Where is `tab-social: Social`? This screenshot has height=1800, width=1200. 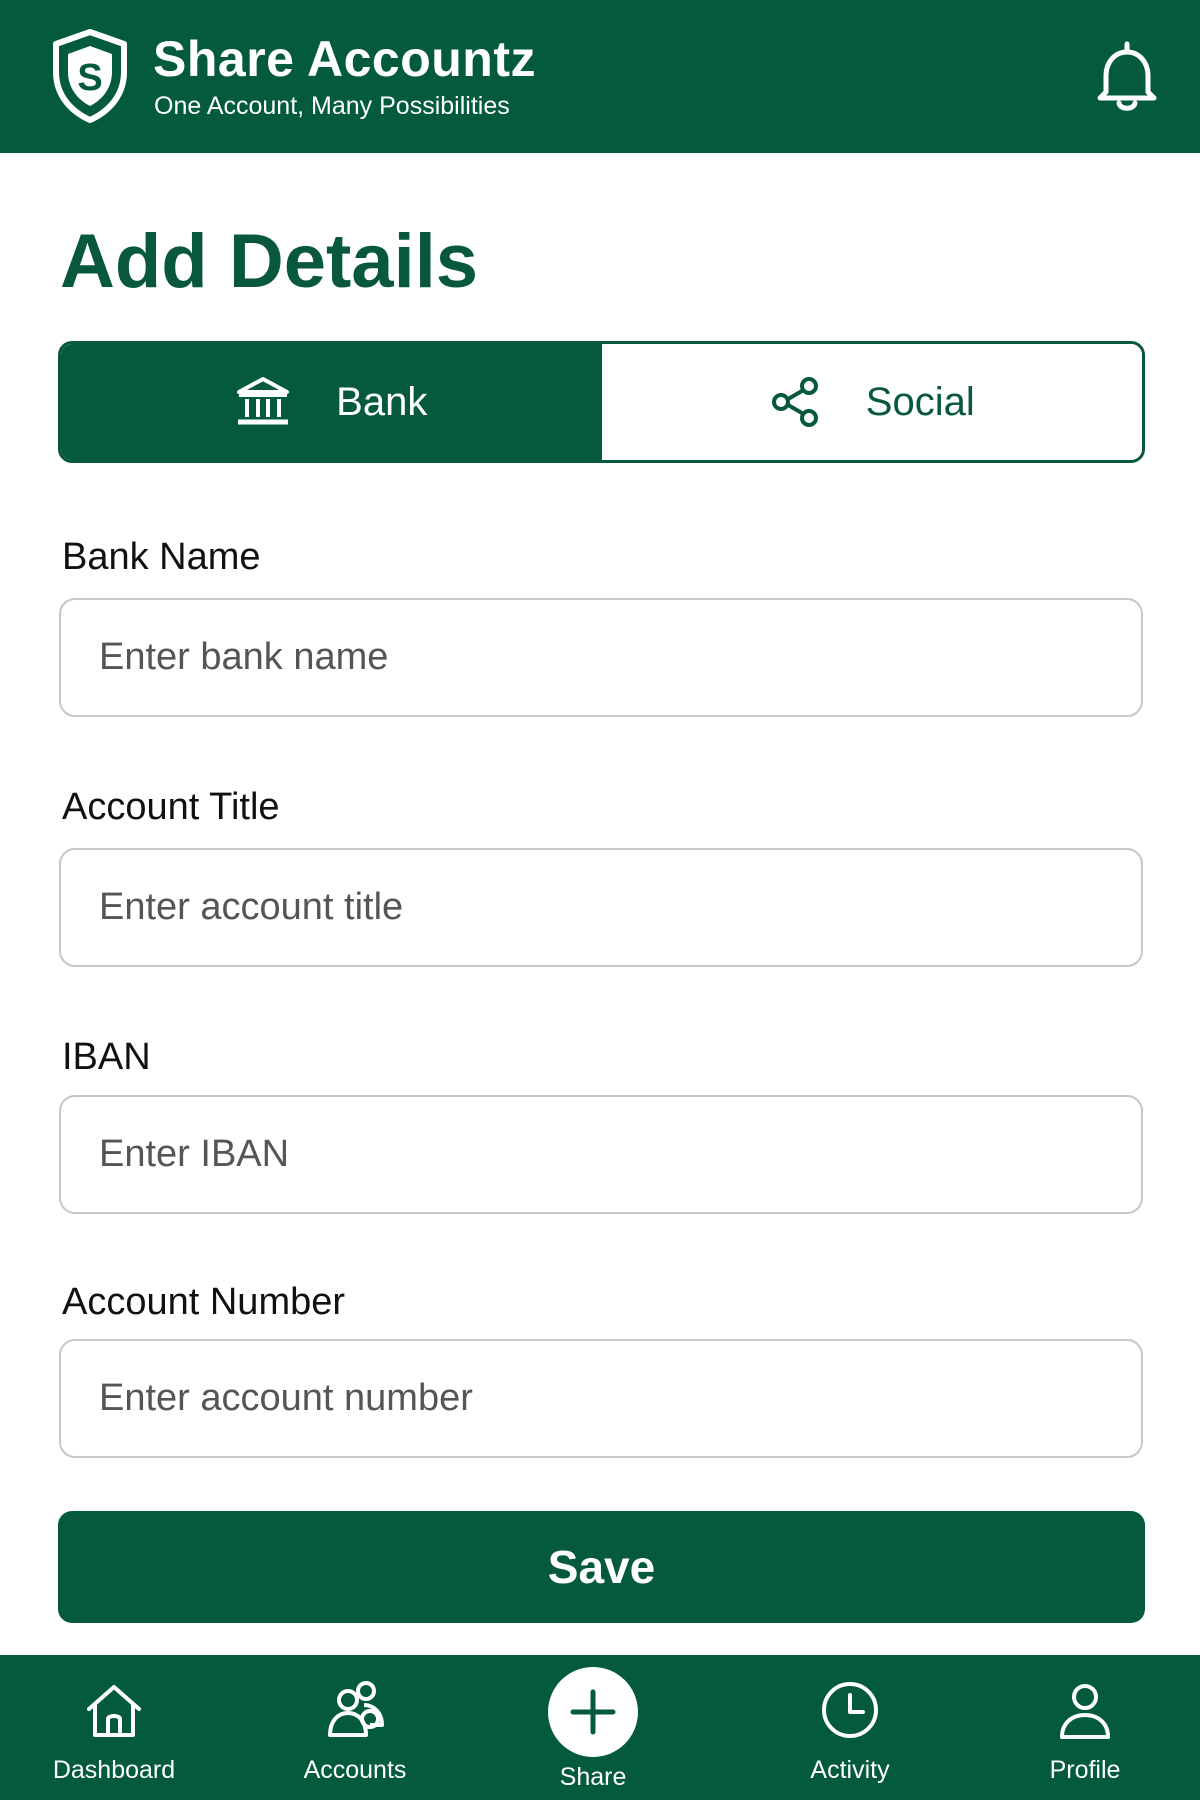 tab-social: Social is located at coordinates (871, 402).